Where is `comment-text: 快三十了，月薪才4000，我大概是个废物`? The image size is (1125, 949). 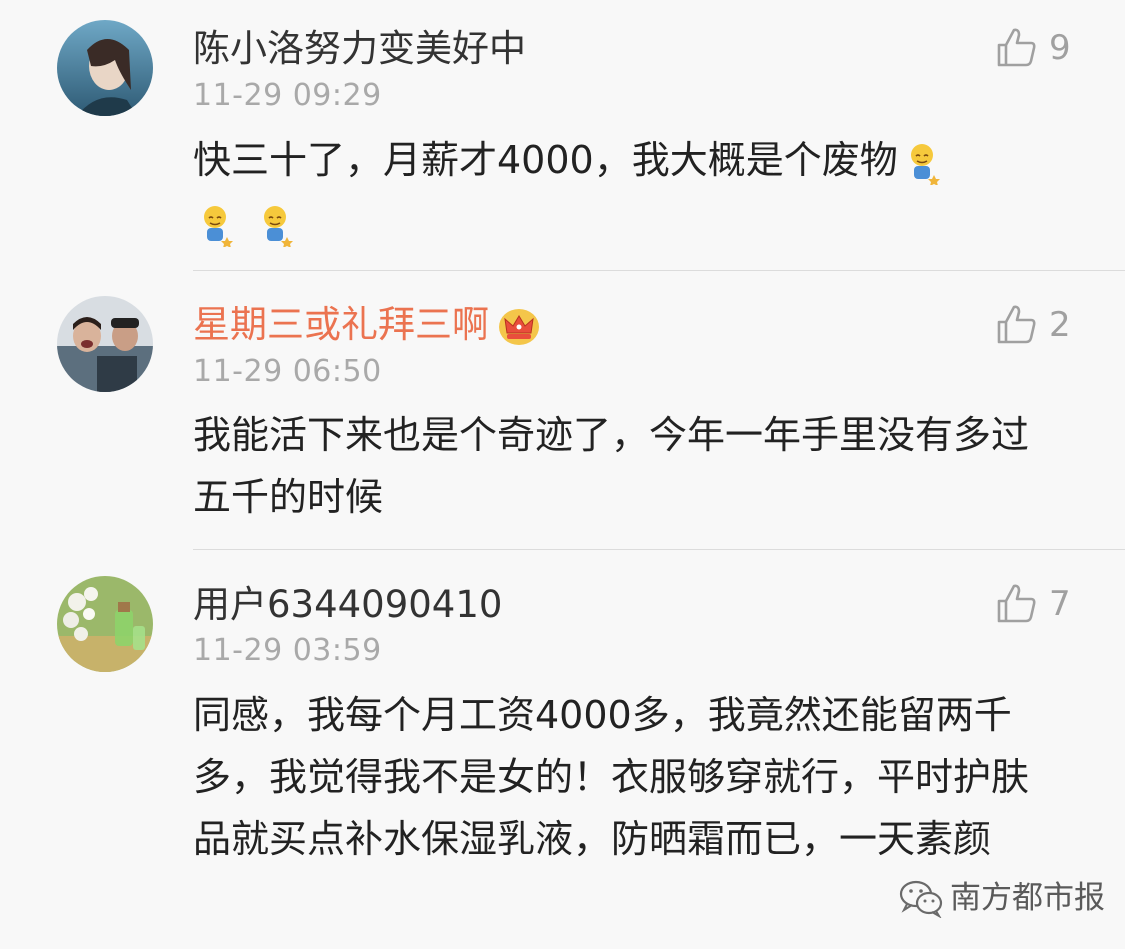
comment-text: 快三十了，月薪才4000，我大概是个废物 is located at coordinates (628, 191).